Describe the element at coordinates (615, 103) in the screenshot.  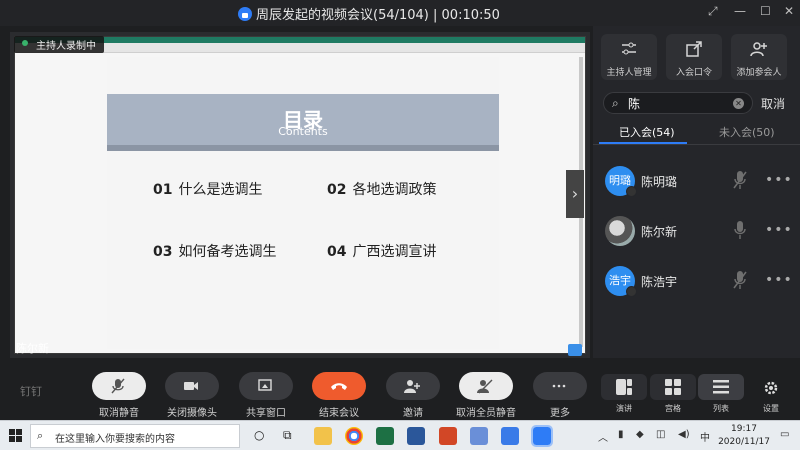
I see `search-icon: ⌕` at that location.